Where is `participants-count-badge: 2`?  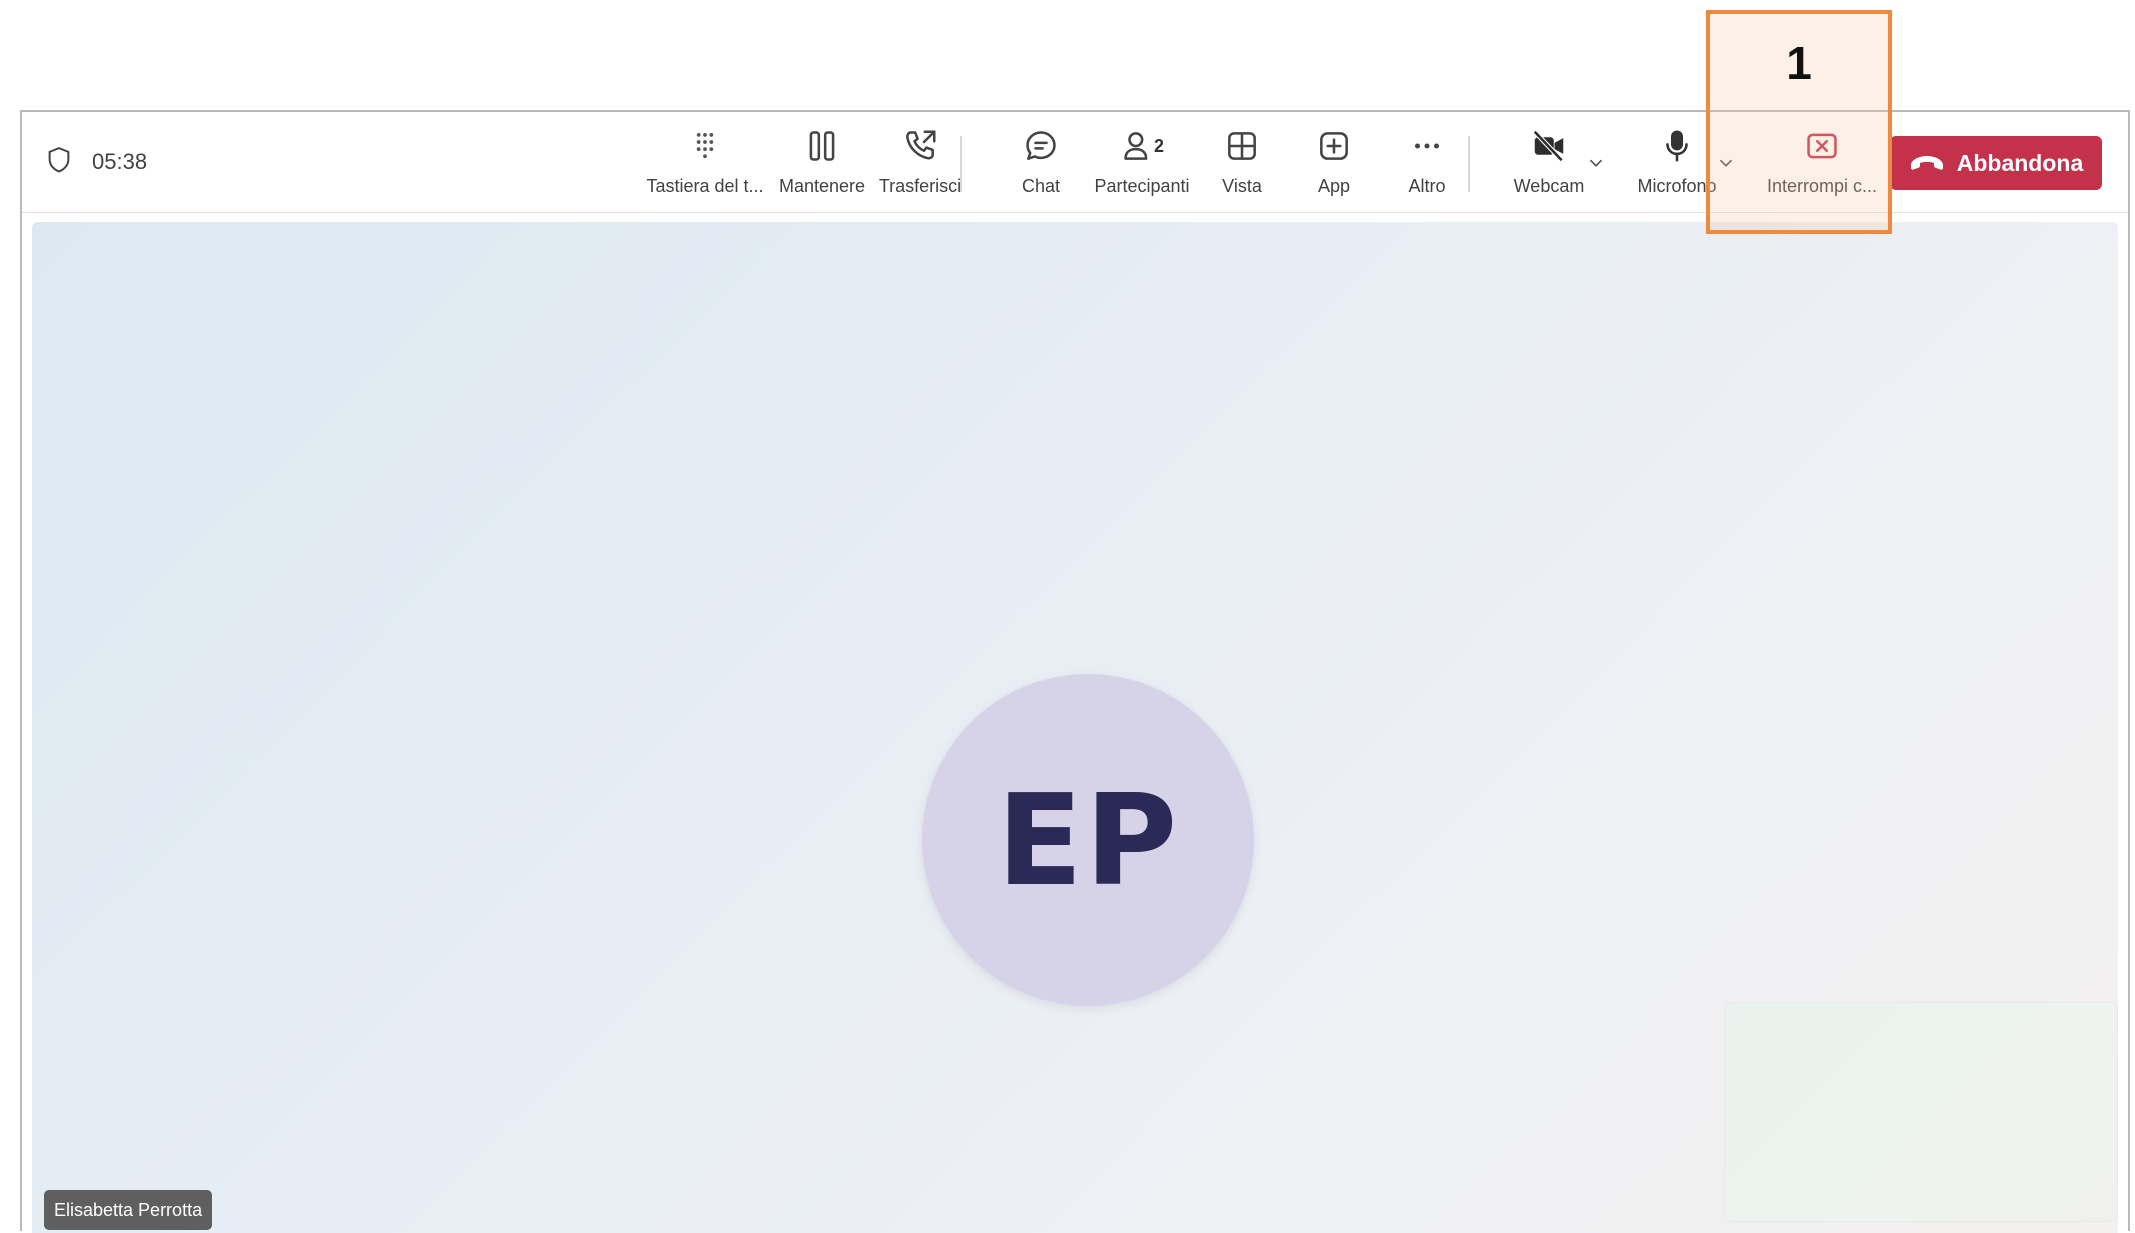
participants-count-badge: 2 is located at coordinates (1158, 145).